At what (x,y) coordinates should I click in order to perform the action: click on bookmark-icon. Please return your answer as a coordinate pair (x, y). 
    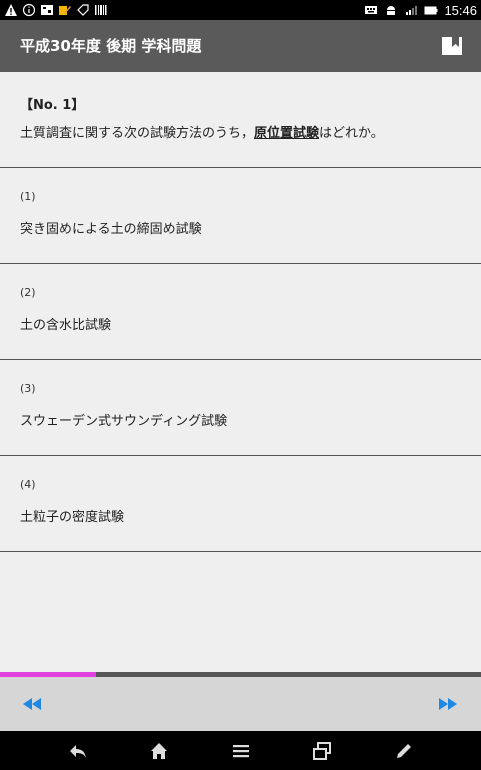
    Looking at the image, I should click on (452, 46).